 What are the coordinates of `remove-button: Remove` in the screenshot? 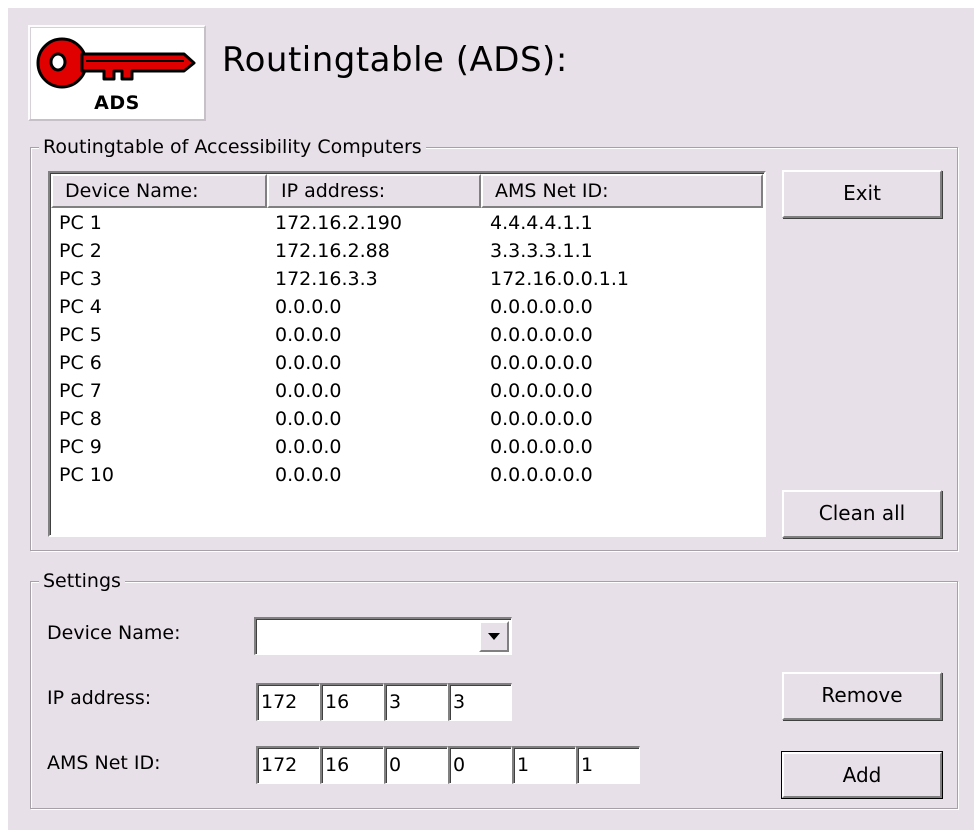 It's located at (862, 696).